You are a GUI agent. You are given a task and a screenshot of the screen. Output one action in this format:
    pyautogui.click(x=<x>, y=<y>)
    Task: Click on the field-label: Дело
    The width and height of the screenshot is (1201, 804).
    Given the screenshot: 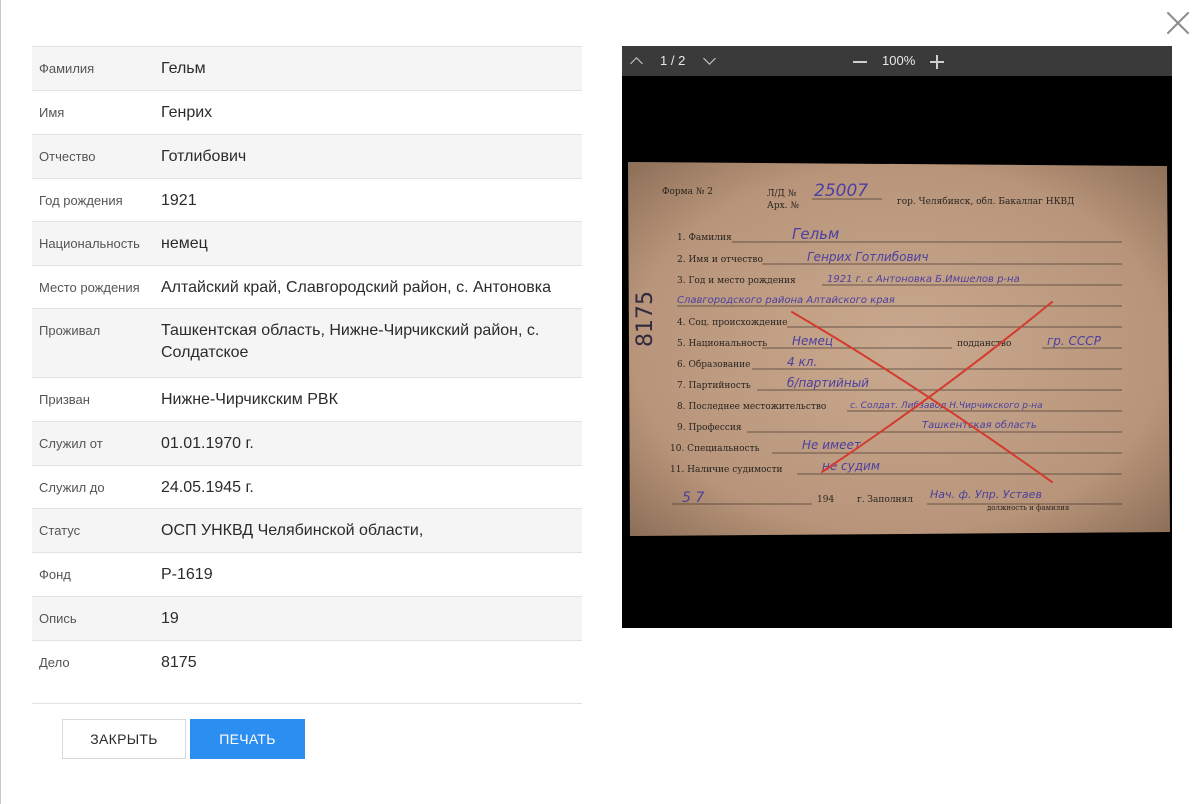 What is the action you would take?
    pyautogui.click(x=54, y=662)
    